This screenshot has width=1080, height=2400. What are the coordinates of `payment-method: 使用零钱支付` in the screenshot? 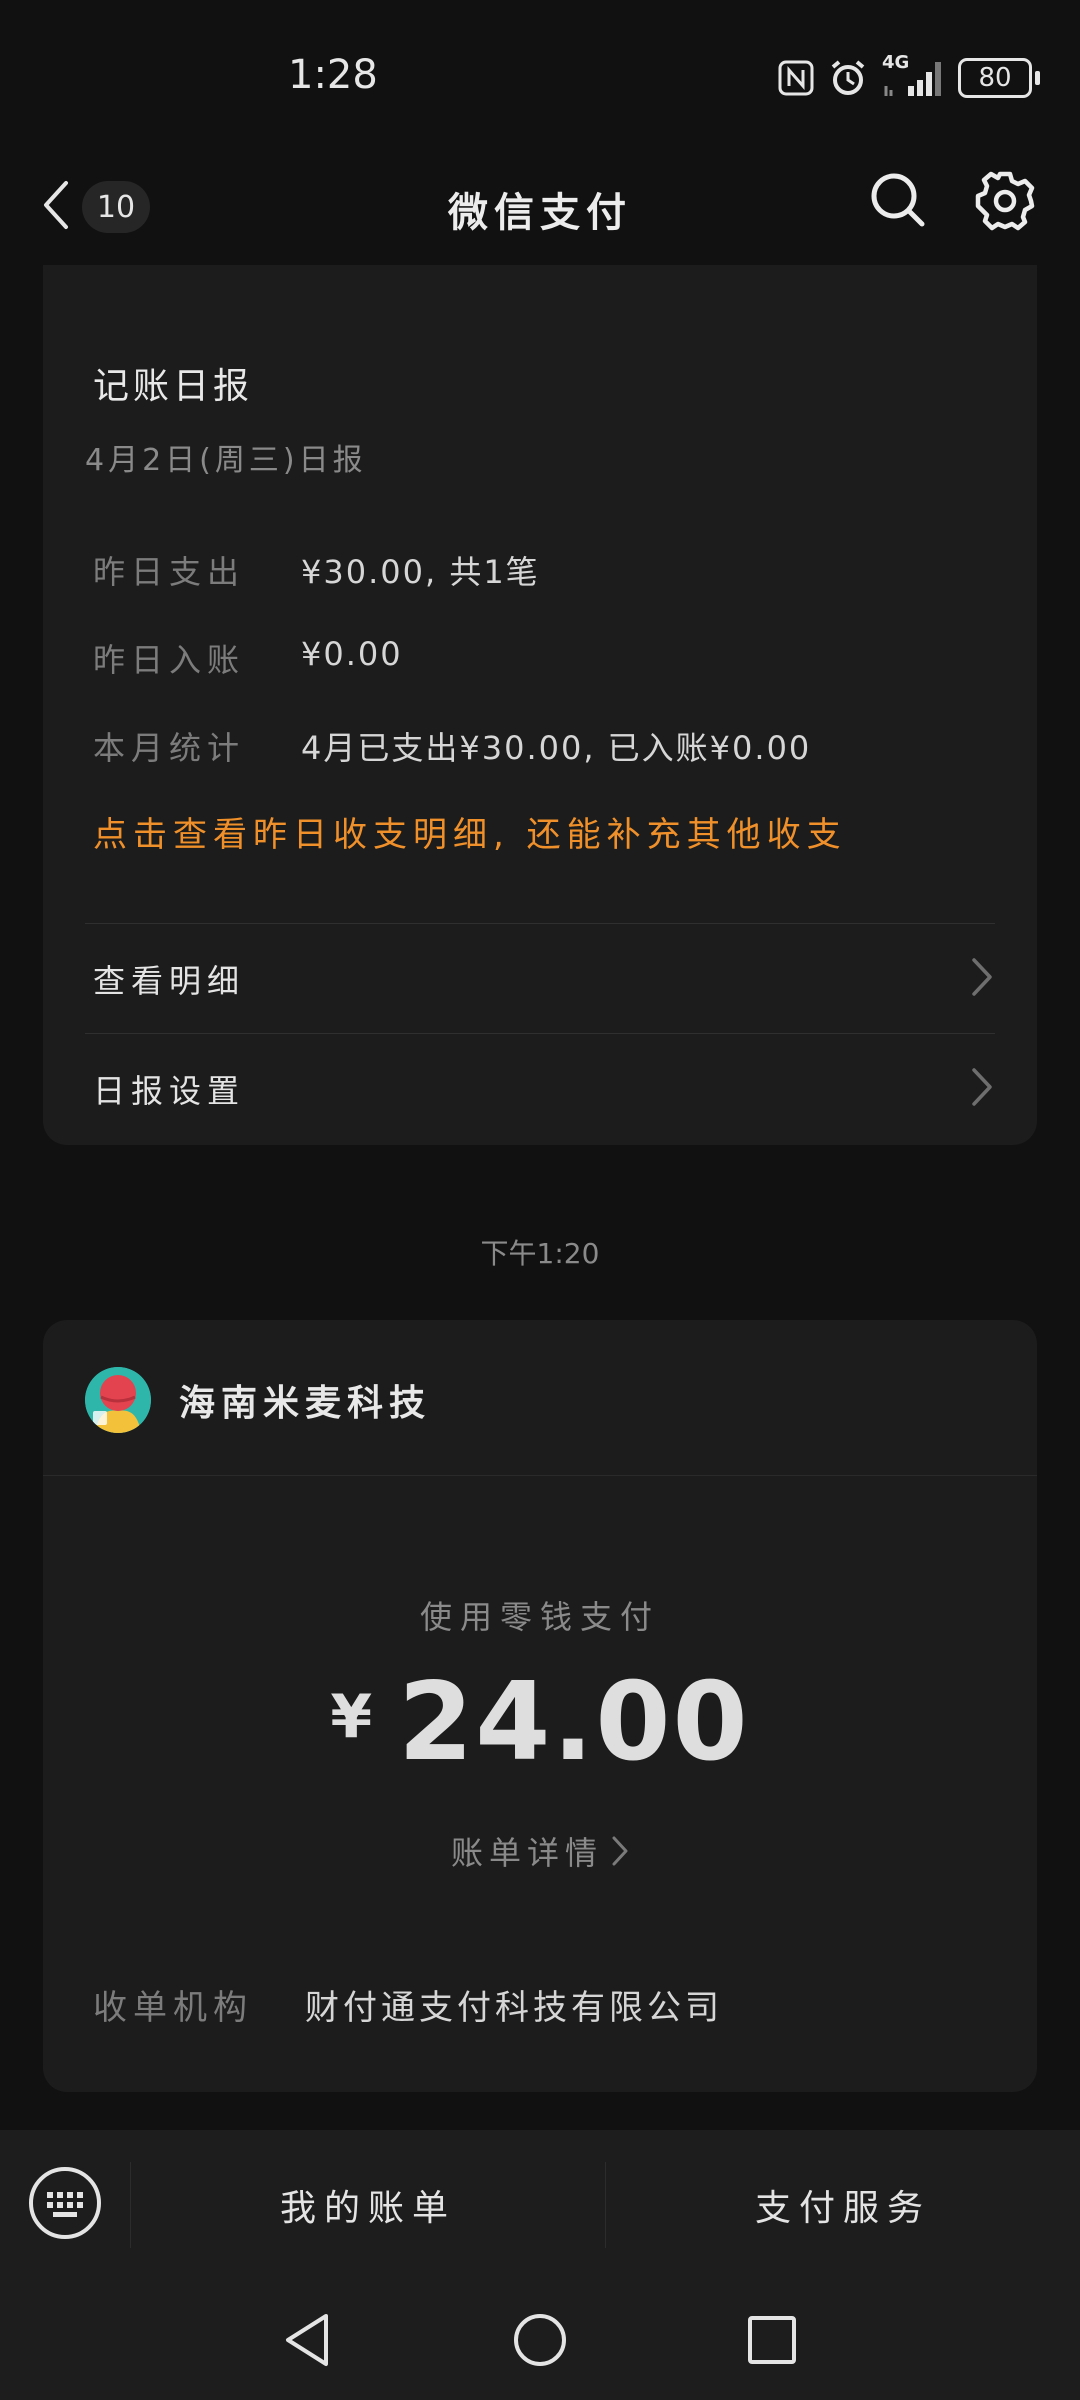 It's located at (539, 1617).